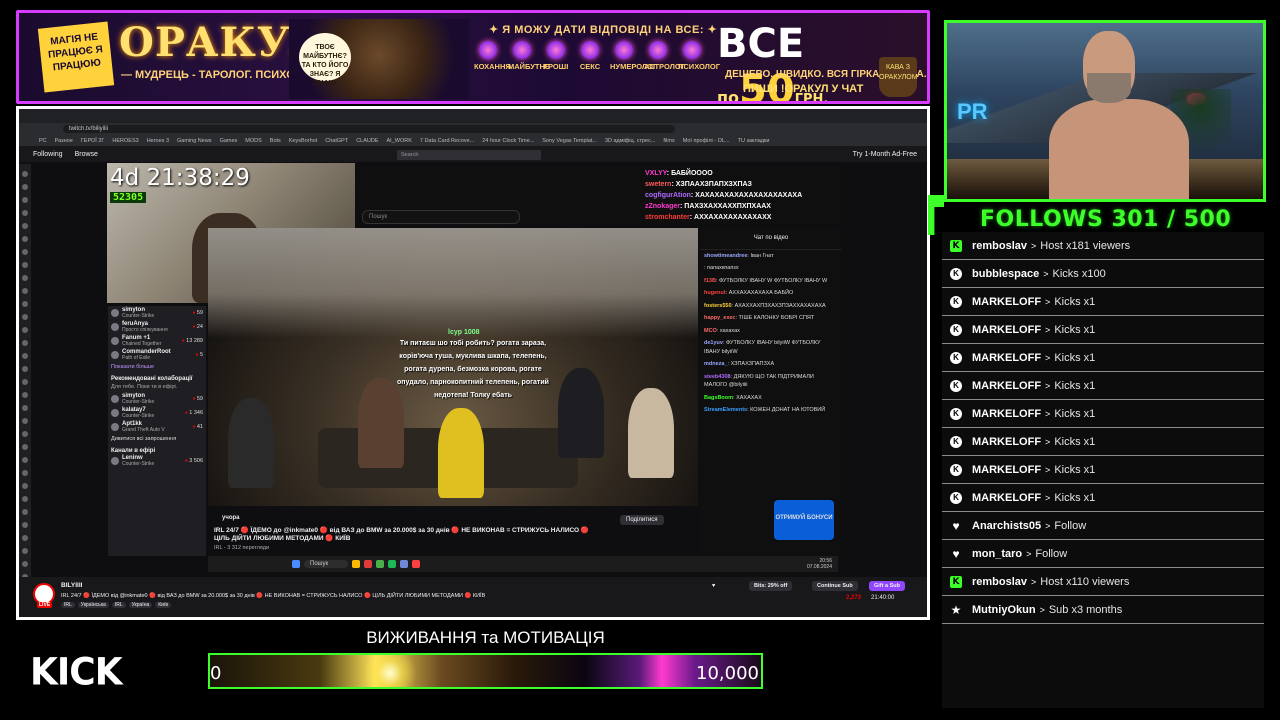 The height and width of the screenshot is (720, 1280). What do you see at coordinates (887, 586) in the screenshot?
I see `gift-sub-button: Gift a Sub` at bounding box center [887, 586].